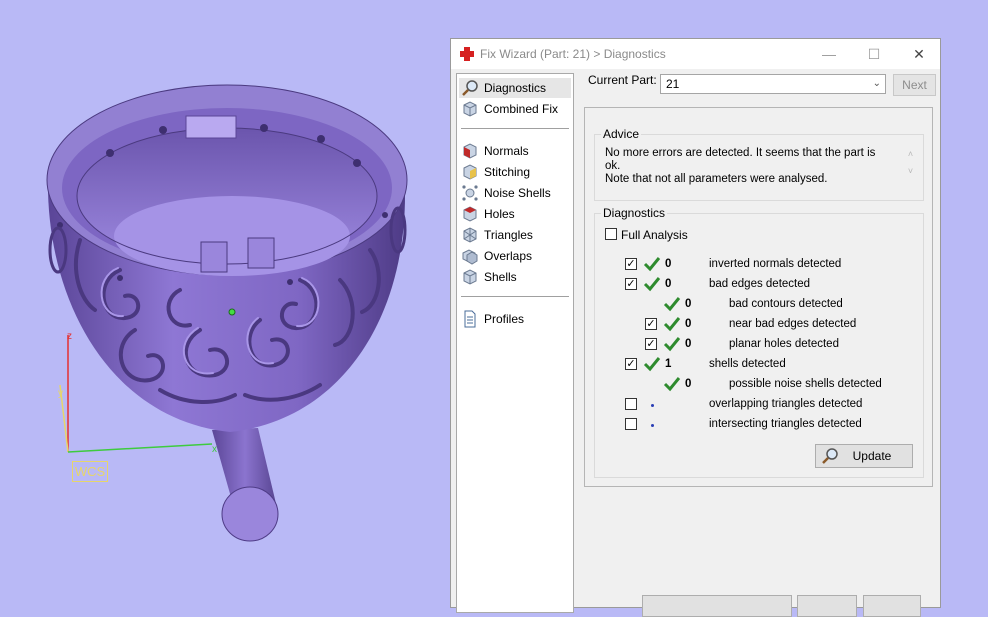 Image resolution: width=988 pixels, height=617 pixels. I want to click on overlapping-triangles-checkbox, so click(631, 404).